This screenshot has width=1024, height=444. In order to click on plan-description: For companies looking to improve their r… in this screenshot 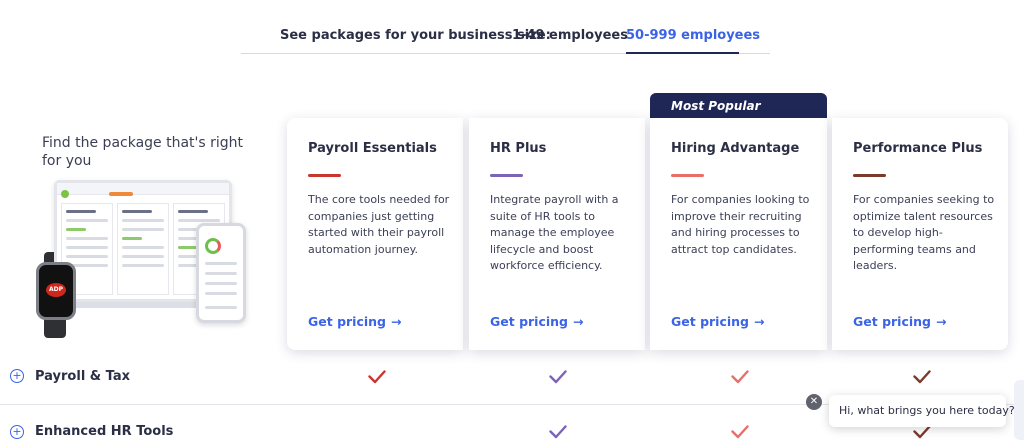, I will do `click(740, 224)`.